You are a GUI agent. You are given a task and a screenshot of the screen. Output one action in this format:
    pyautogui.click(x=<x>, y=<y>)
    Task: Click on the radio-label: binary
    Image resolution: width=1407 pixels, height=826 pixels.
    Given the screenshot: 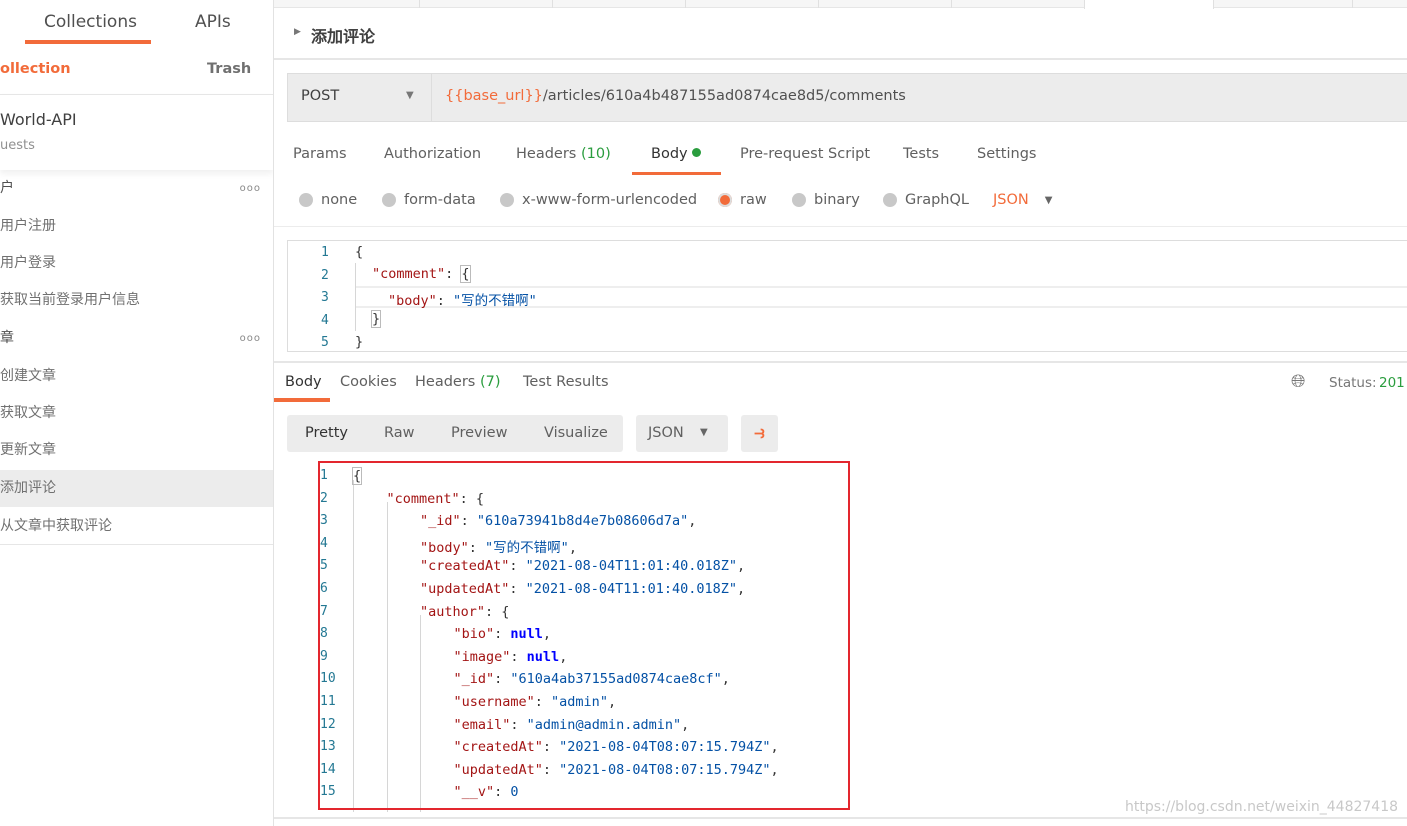 What is the action you would take?
    pyautogui.click(x=837, y=200)
    